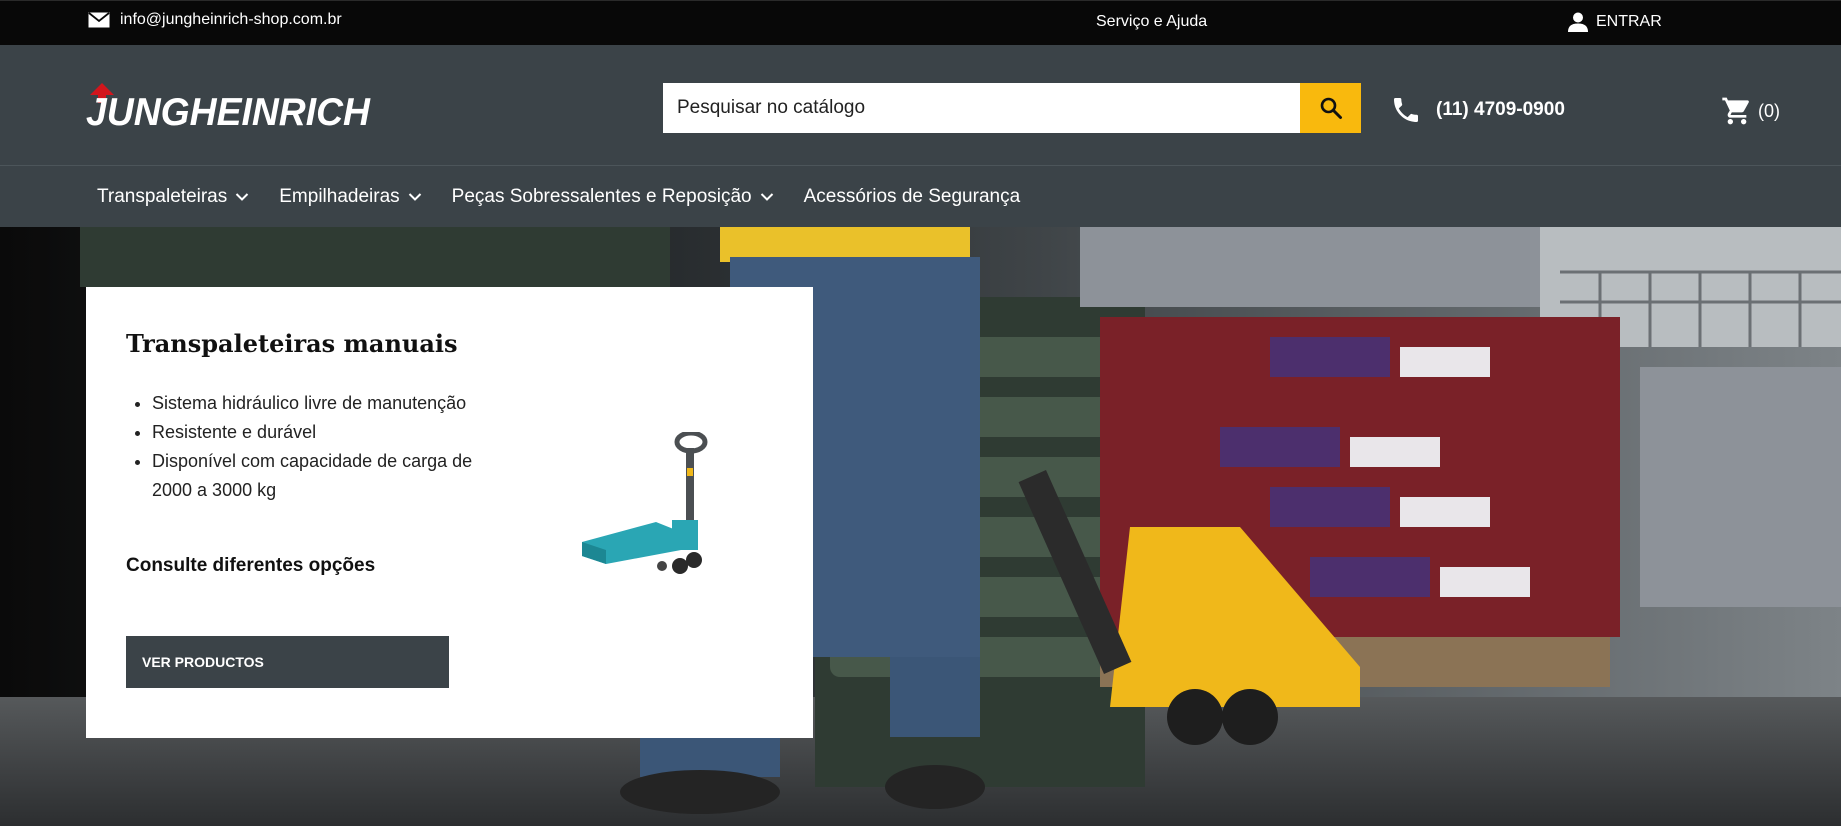 The height and width of the screenshot is (826, 1841). Describe the element at coordinates (292, 343) in the screenshot. I see `promo-title: Transpaleteiras manuais` at that location.